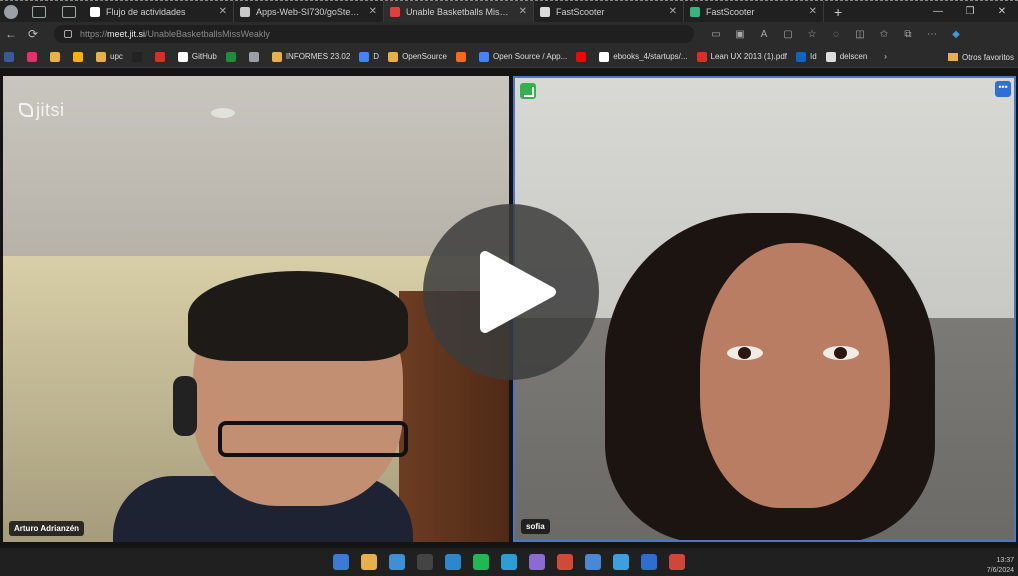 This screenshot has width=1018, height=576. I want to click on other-favorites: Otros favoritos, so click(980, 56).